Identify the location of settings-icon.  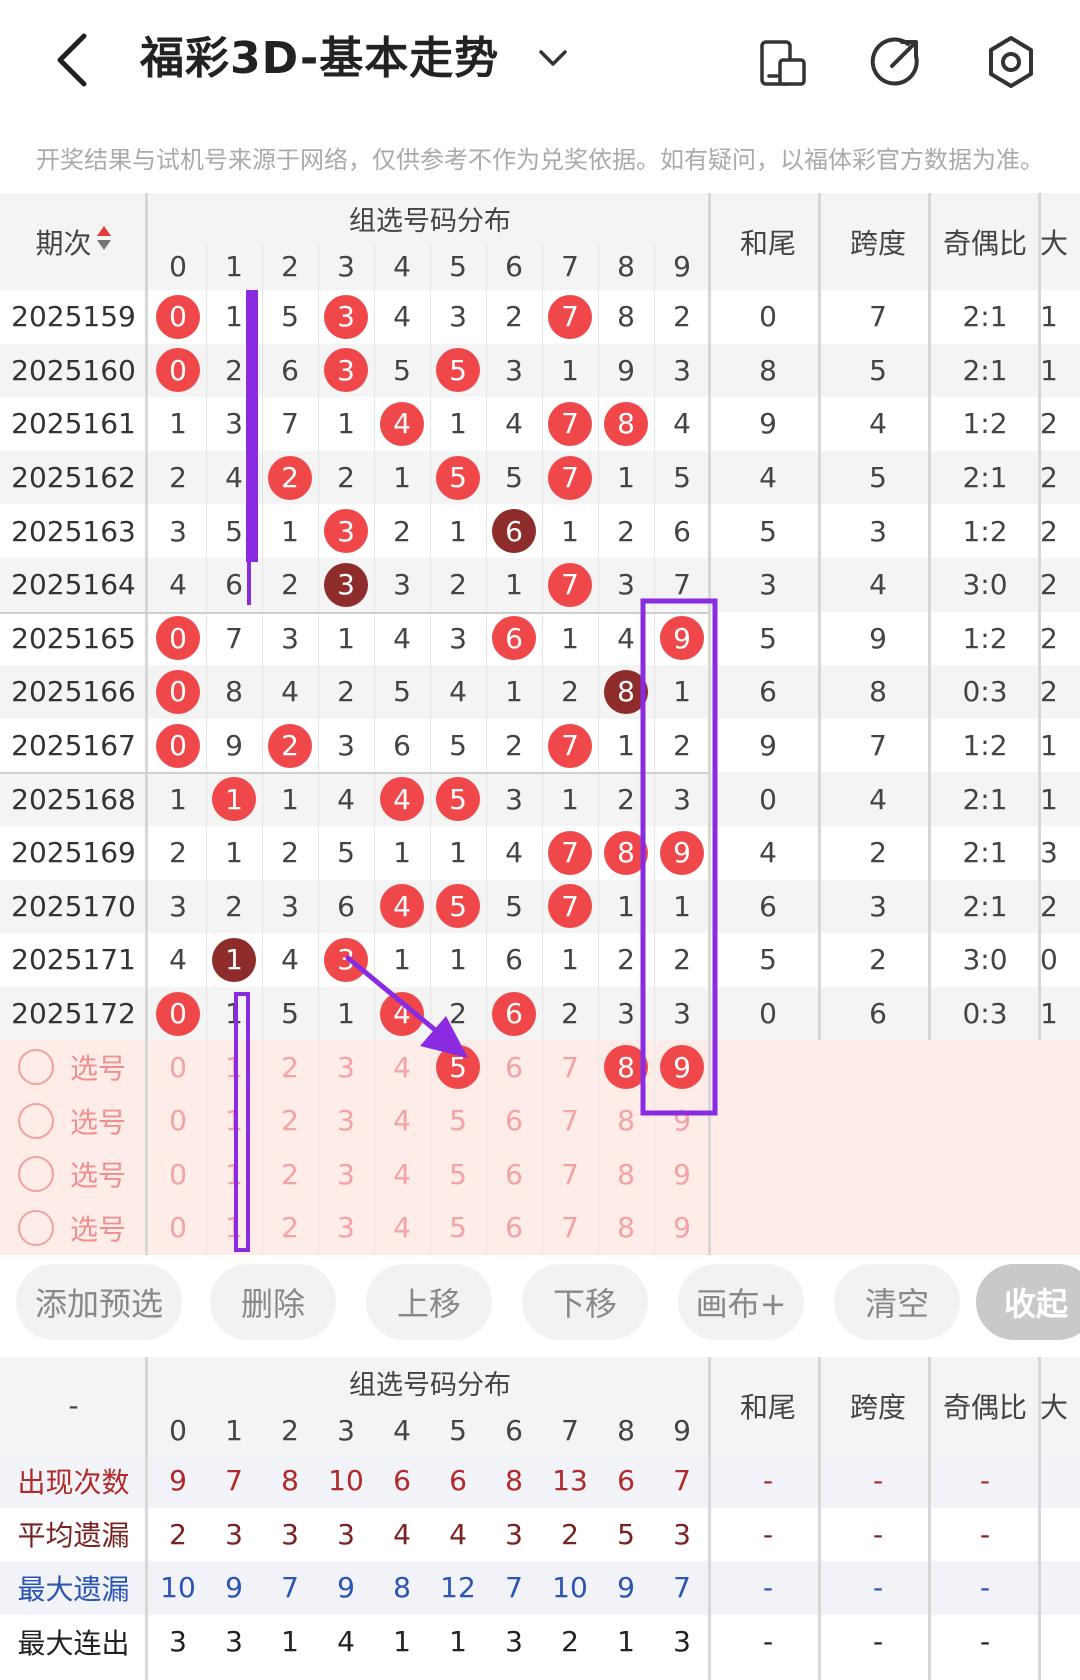
(1011, 62).